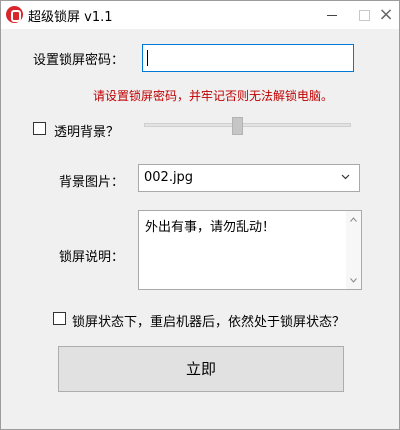  Describe the element at coordinates (86, 130) in the screenshot. I see `transparent-background-label: 透明背景？` at that location.